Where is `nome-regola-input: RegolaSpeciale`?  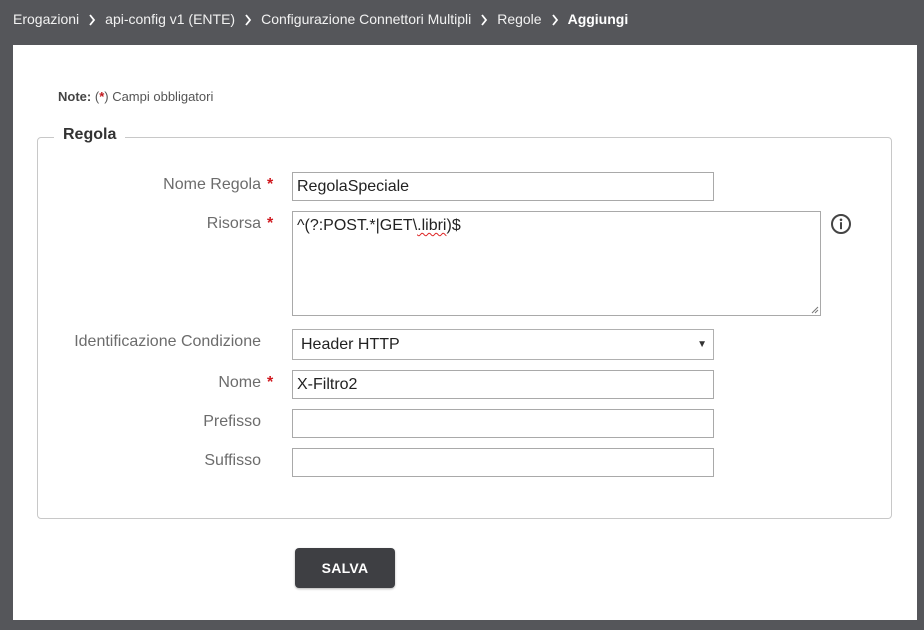 nome-regola-input: RegolaSpeciale is located at coordinates (503, 186).